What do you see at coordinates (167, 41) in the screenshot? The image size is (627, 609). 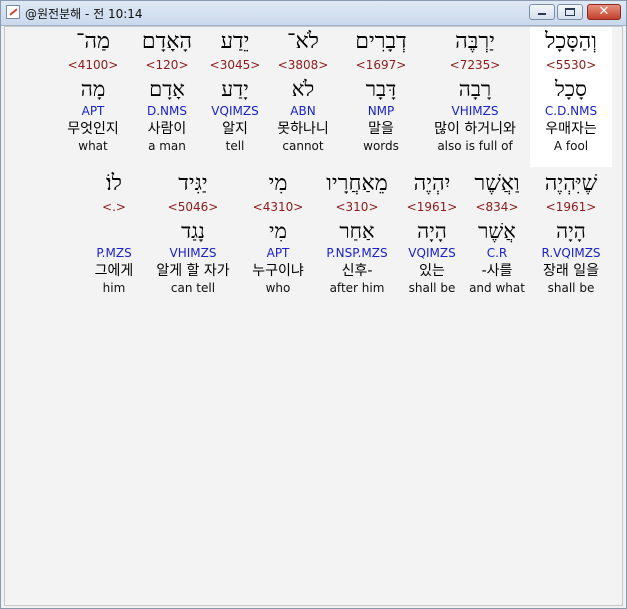 I see `hebrew-word: הָאָדָם` at bounding box center [167, 41].